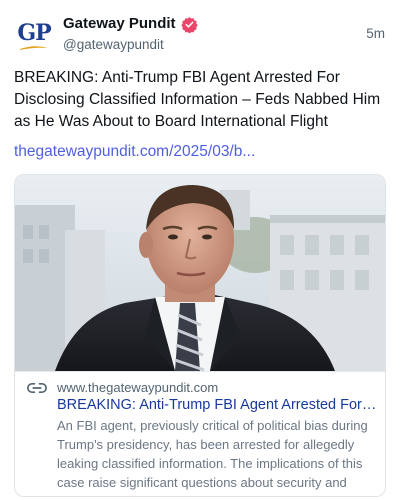 The height and width of the screenshot is (500, 401). I want to click on avatar-swoosh-icon, so click(34, 47).